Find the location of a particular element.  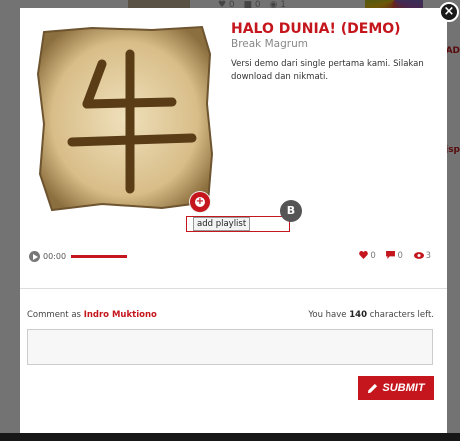

like-stat: 0 is located at coordinates (367, 256).